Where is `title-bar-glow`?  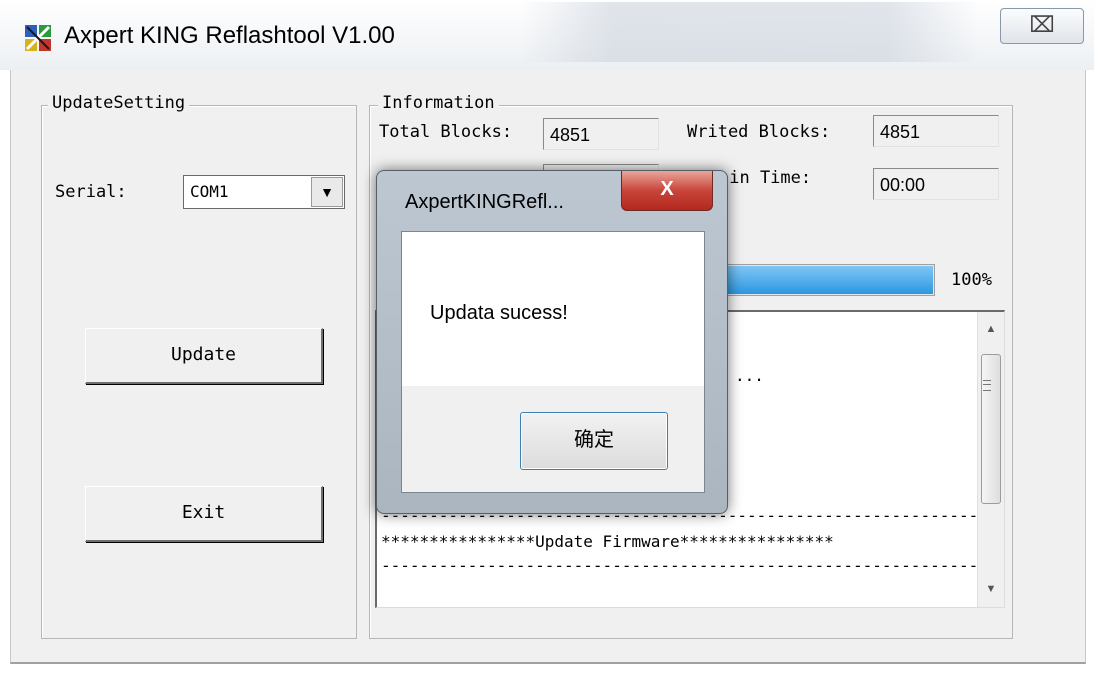 title-bar-glow is located at coordinates (750, 32).